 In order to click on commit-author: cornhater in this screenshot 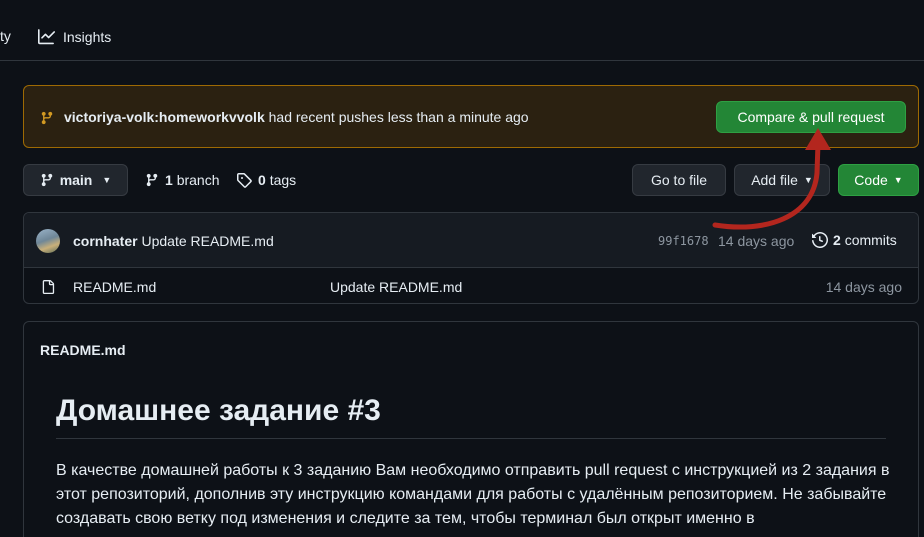, I will do `click(105, 241)`.